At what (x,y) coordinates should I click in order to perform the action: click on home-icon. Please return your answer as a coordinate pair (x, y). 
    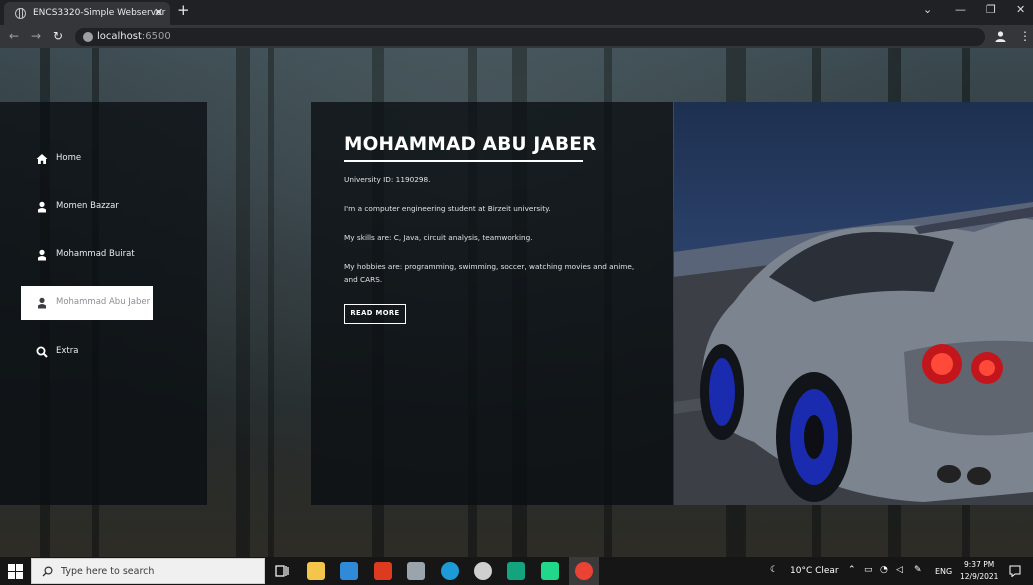
    Looking at the image, I should click on (42, 159).